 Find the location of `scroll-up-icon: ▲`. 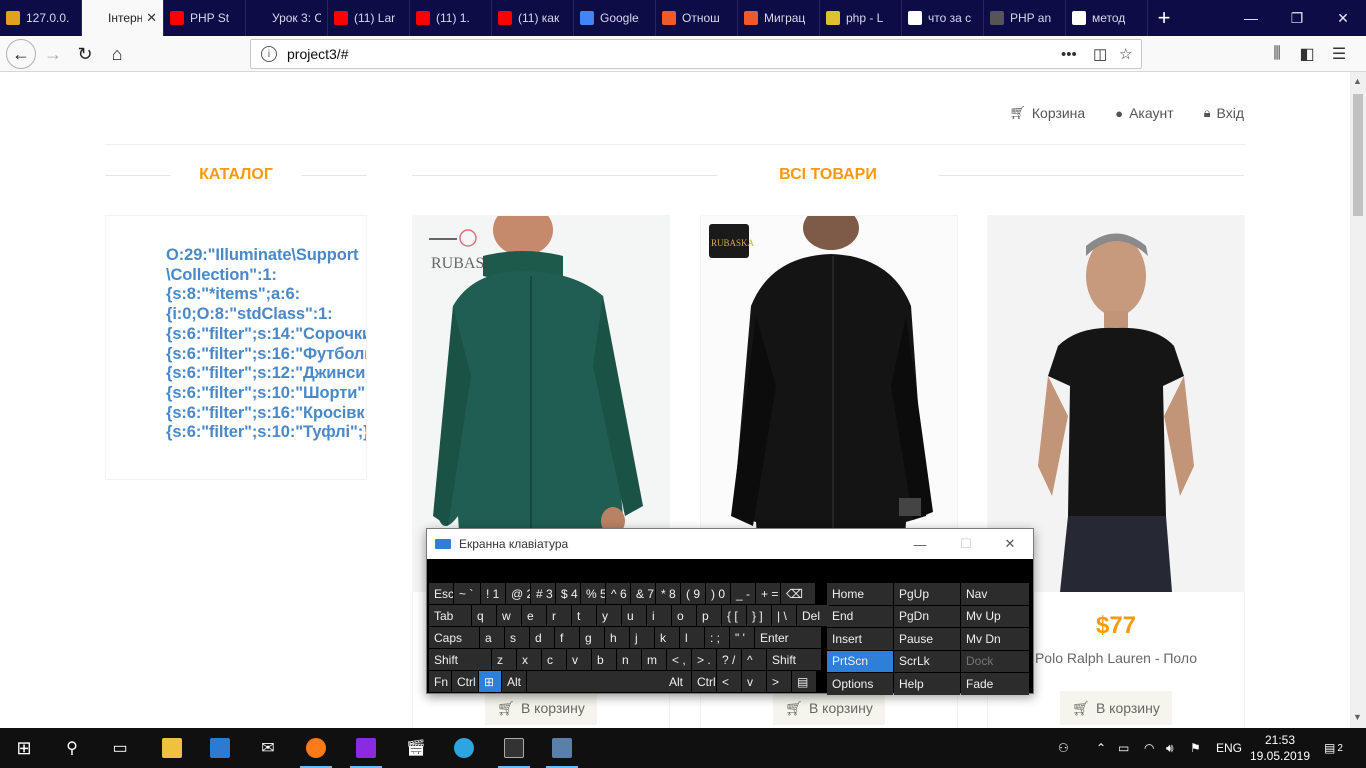

scroll-up-icon: ▲ is located at coordinates (1357, 81).